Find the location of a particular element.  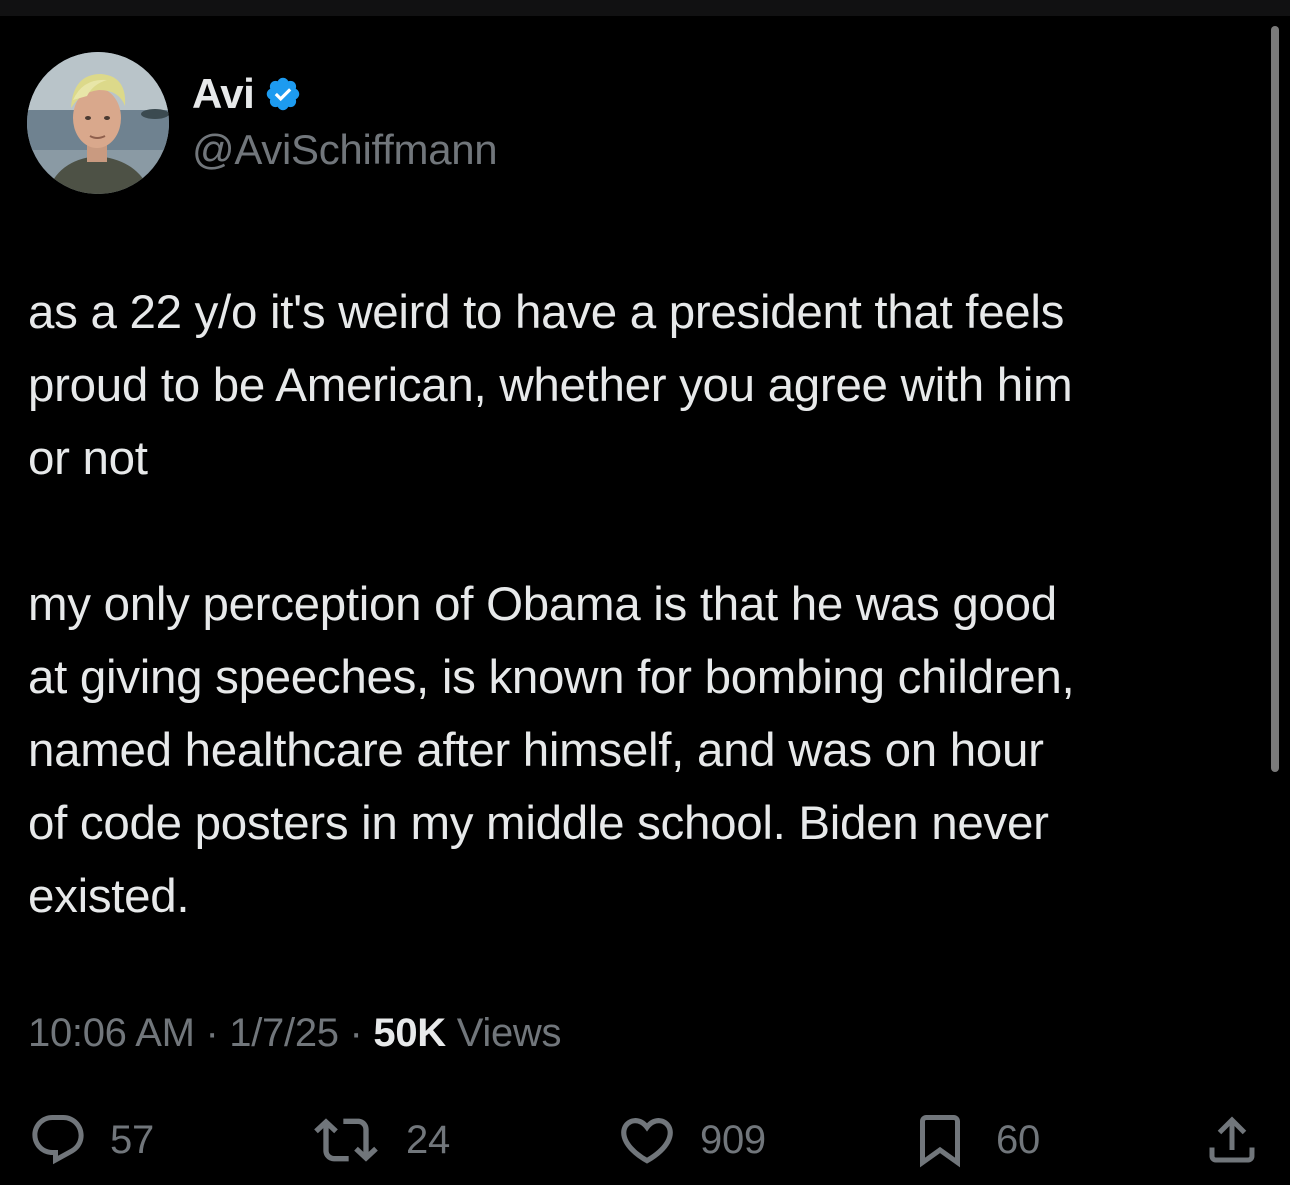

user-avatar-icon is located at coordinates (98, 123).